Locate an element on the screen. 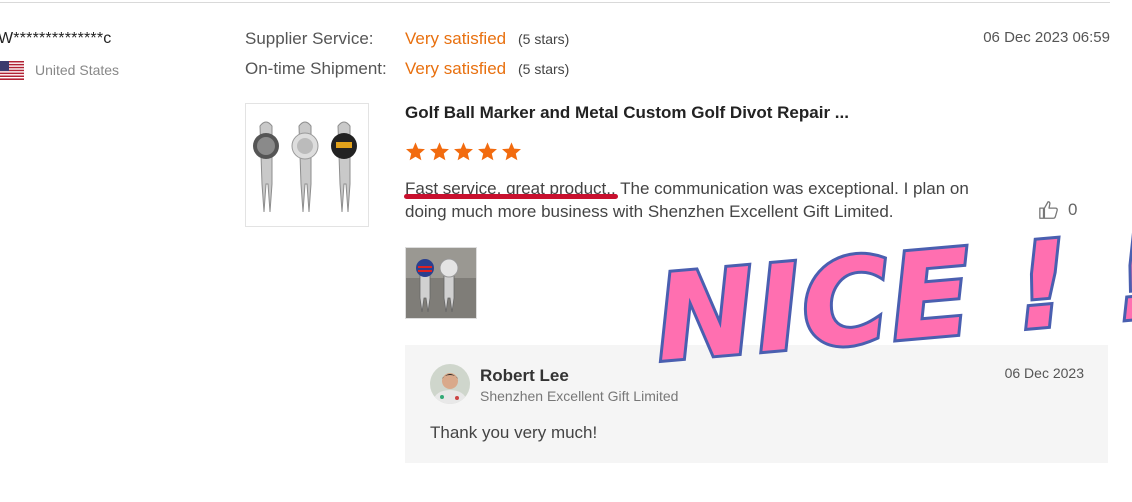 The width and height of the screenshot is (1132, 502). reply-author-name: Robert Lee is located at coordinates (524, 375).